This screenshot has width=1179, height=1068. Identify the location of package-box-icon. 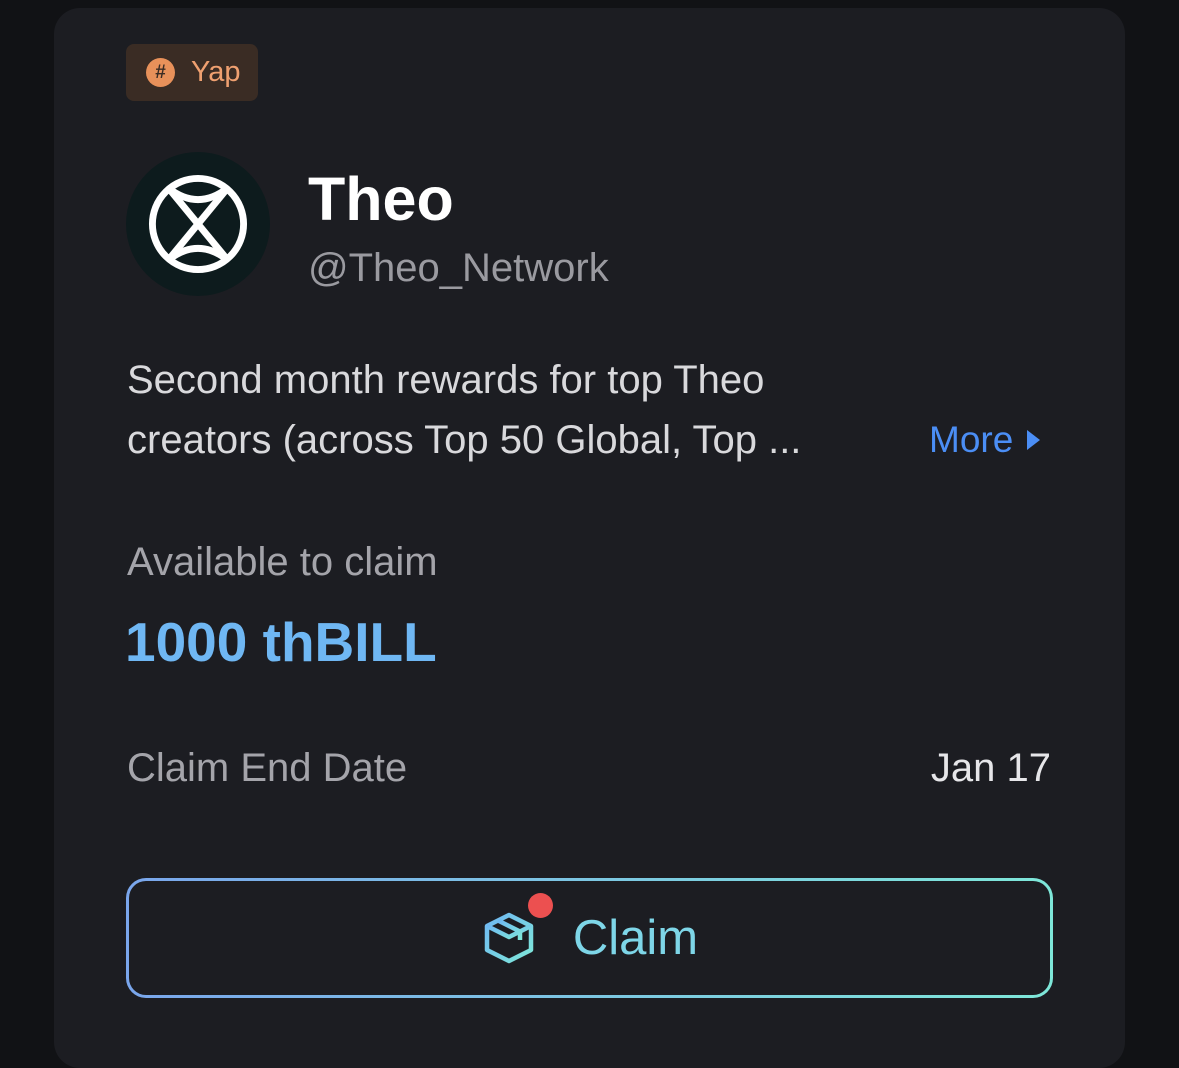
(517, 929).